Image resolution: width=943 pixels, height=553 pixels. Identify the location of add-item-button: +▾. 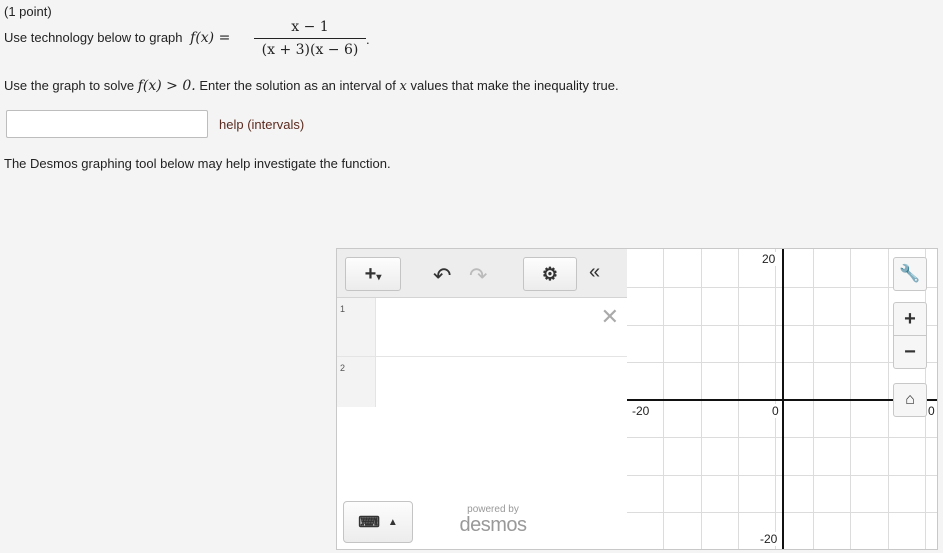
(373, 274).